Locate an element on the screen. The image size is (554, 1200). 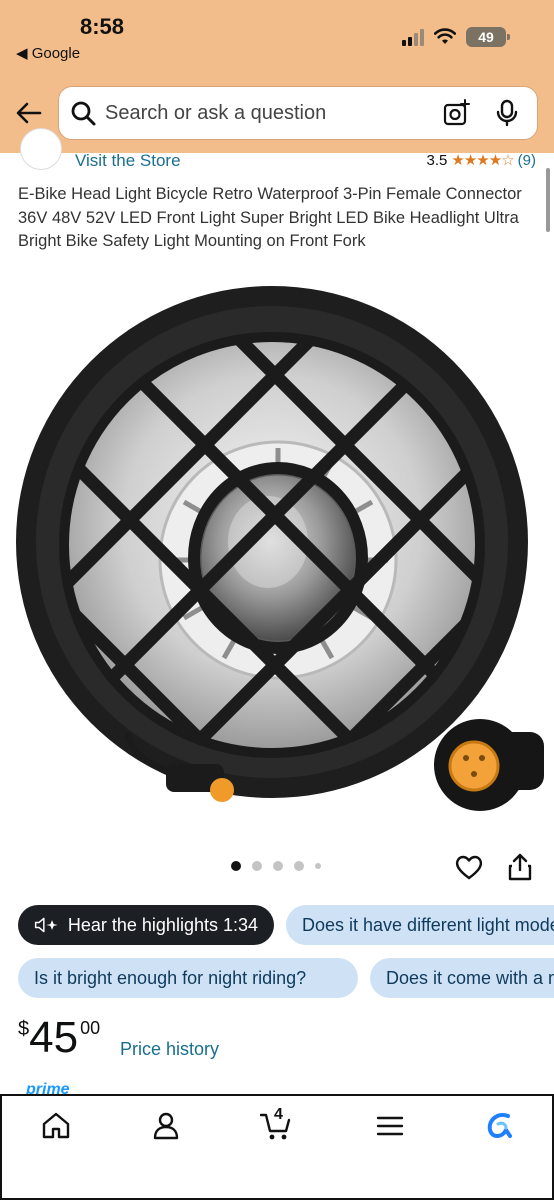
store-row: Visit the Store 3.5 ★★★★☆ (9) is located at coordinates (277, 150).